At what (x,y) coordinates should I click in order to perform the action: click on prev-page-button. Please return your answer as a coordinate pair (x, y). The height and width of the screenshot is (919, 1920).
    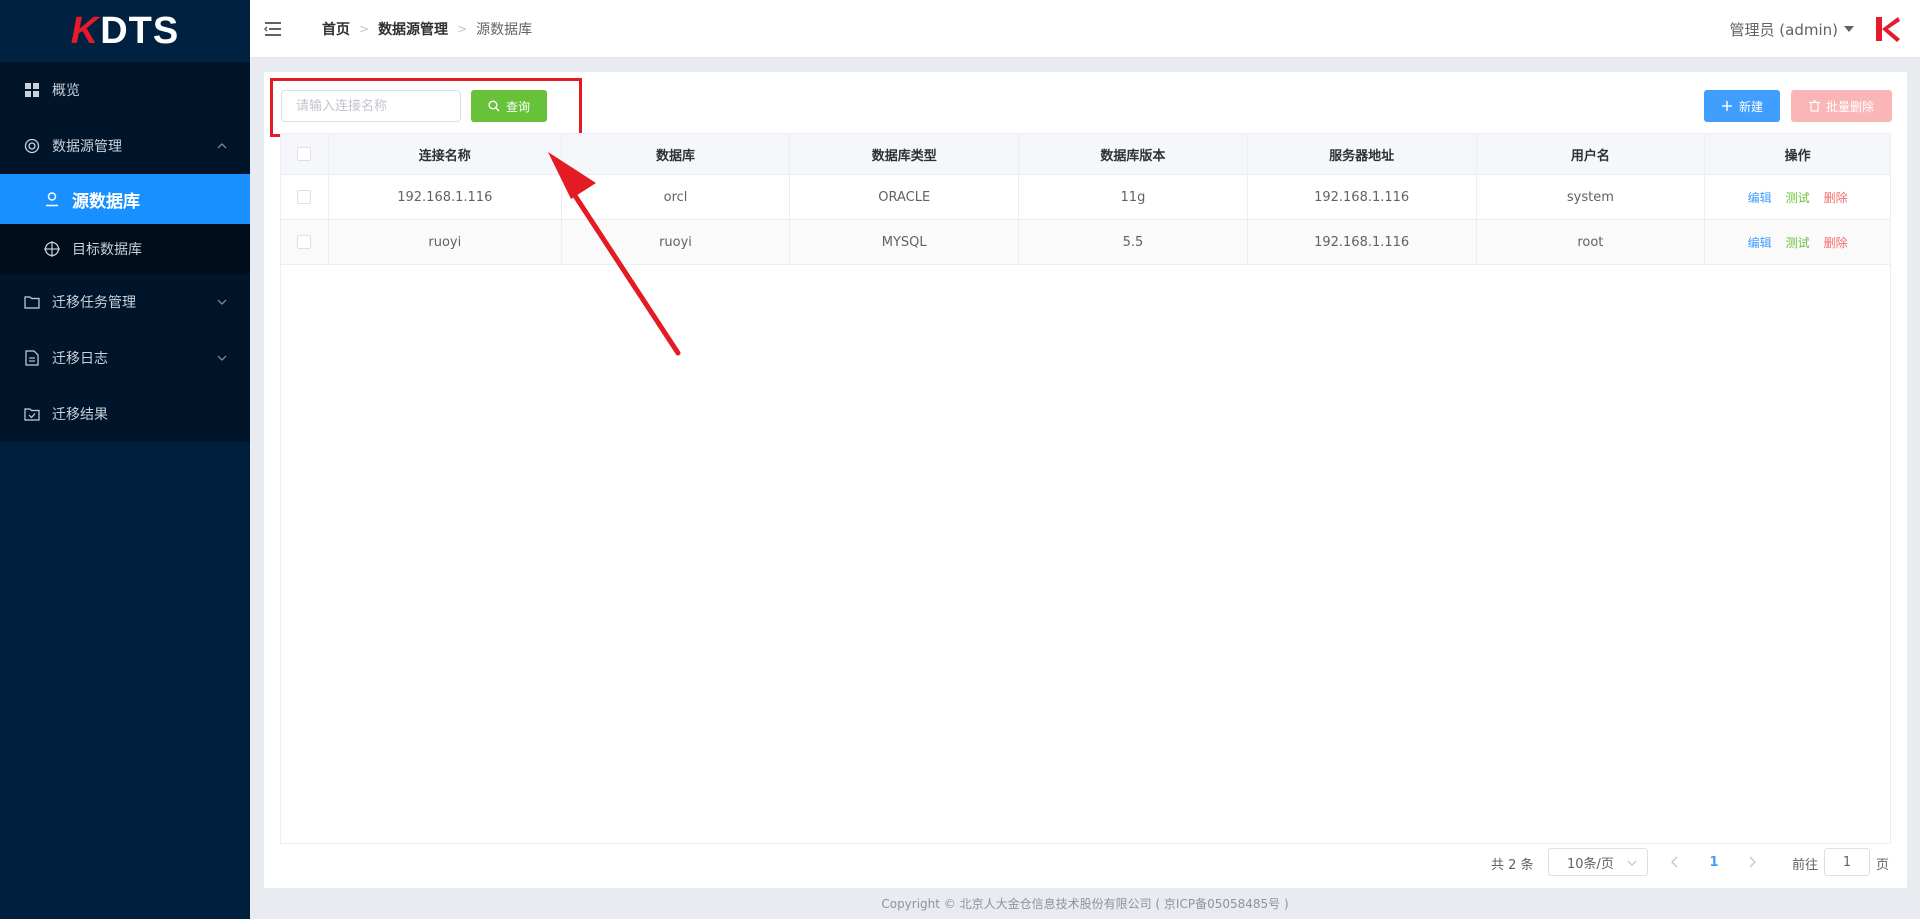
    Looking at the image, I should click on (1675, 862).